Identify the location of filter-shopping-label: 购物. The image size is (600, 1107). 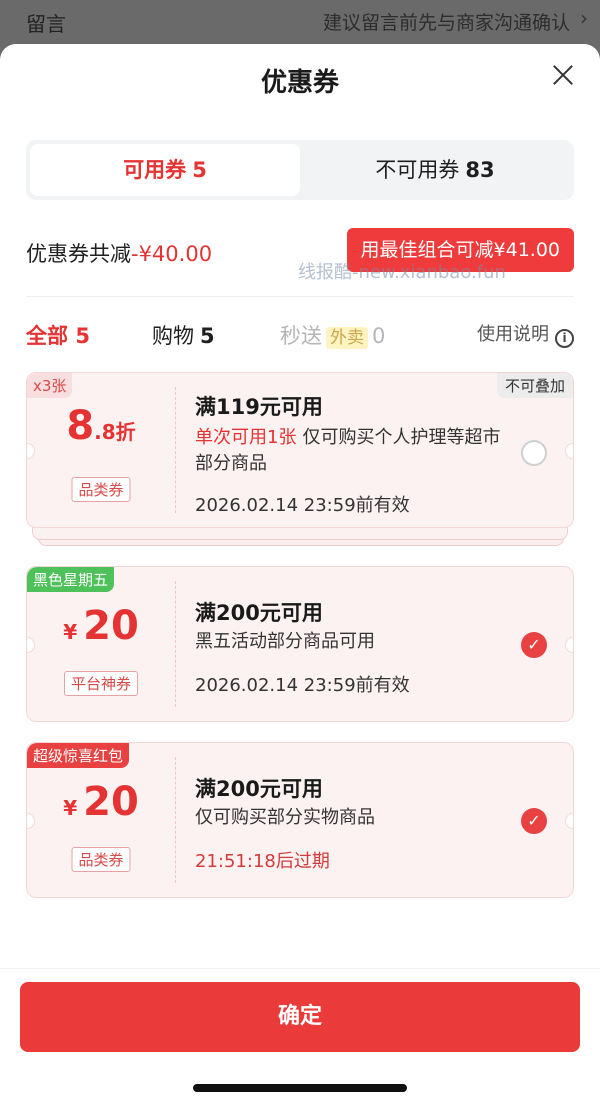
(173, 336).